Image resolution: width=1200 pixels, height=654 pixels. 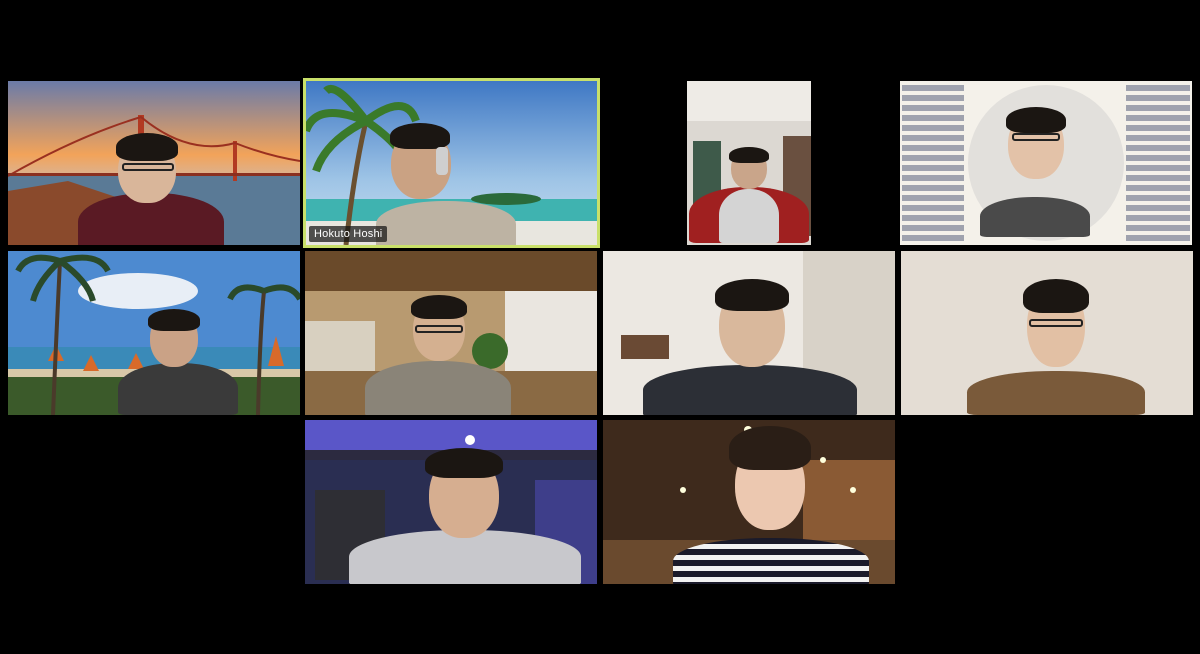 What do you see at coordinates (348, 234) in the screenshot?
I see `participant-name-label: Hokuto Hoshi` at bounding box center [348, 234].